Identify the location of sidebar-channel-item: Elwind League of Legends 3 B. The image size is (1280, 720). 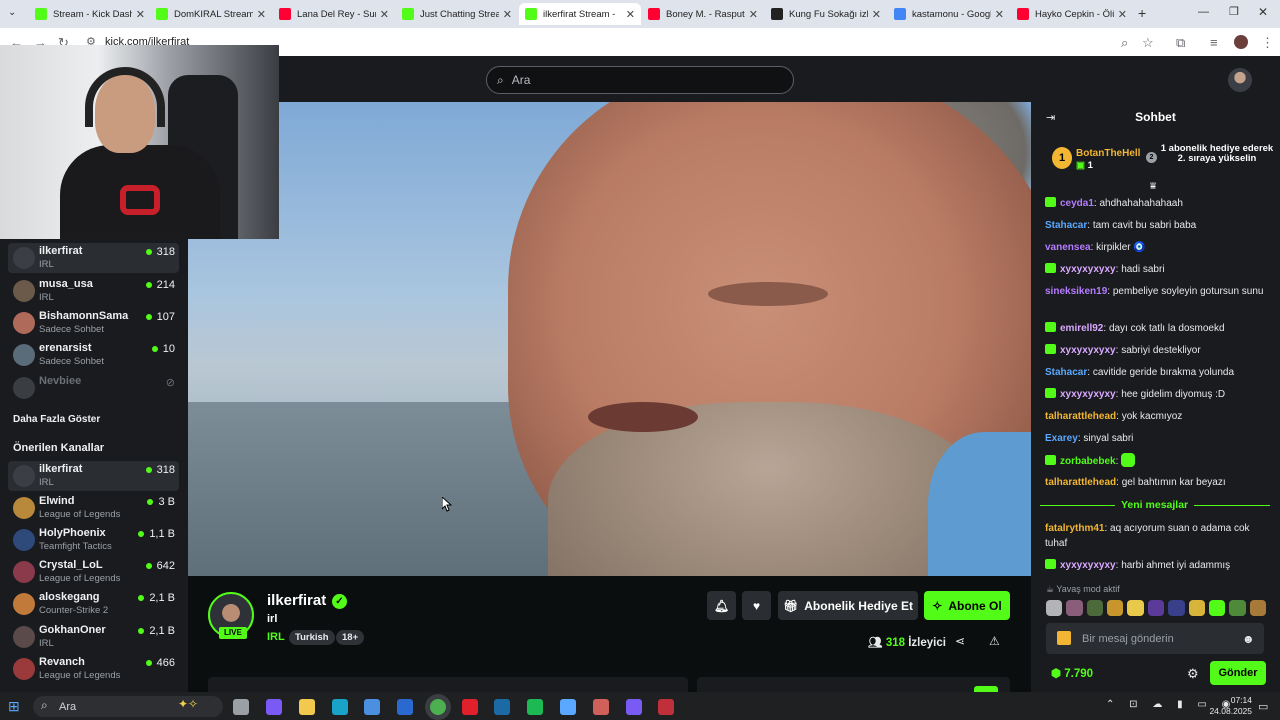
(93, 508).